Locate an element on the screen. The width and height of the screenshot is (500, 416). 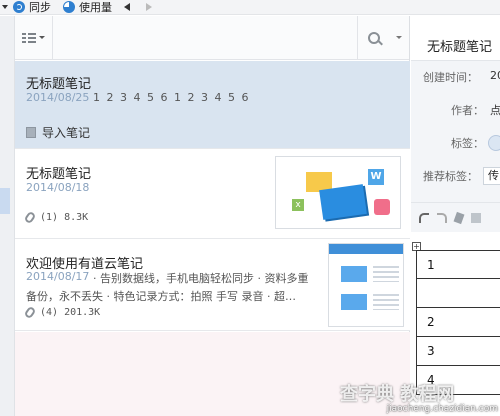
note-thumbnail is located at coordinates (366, 285).